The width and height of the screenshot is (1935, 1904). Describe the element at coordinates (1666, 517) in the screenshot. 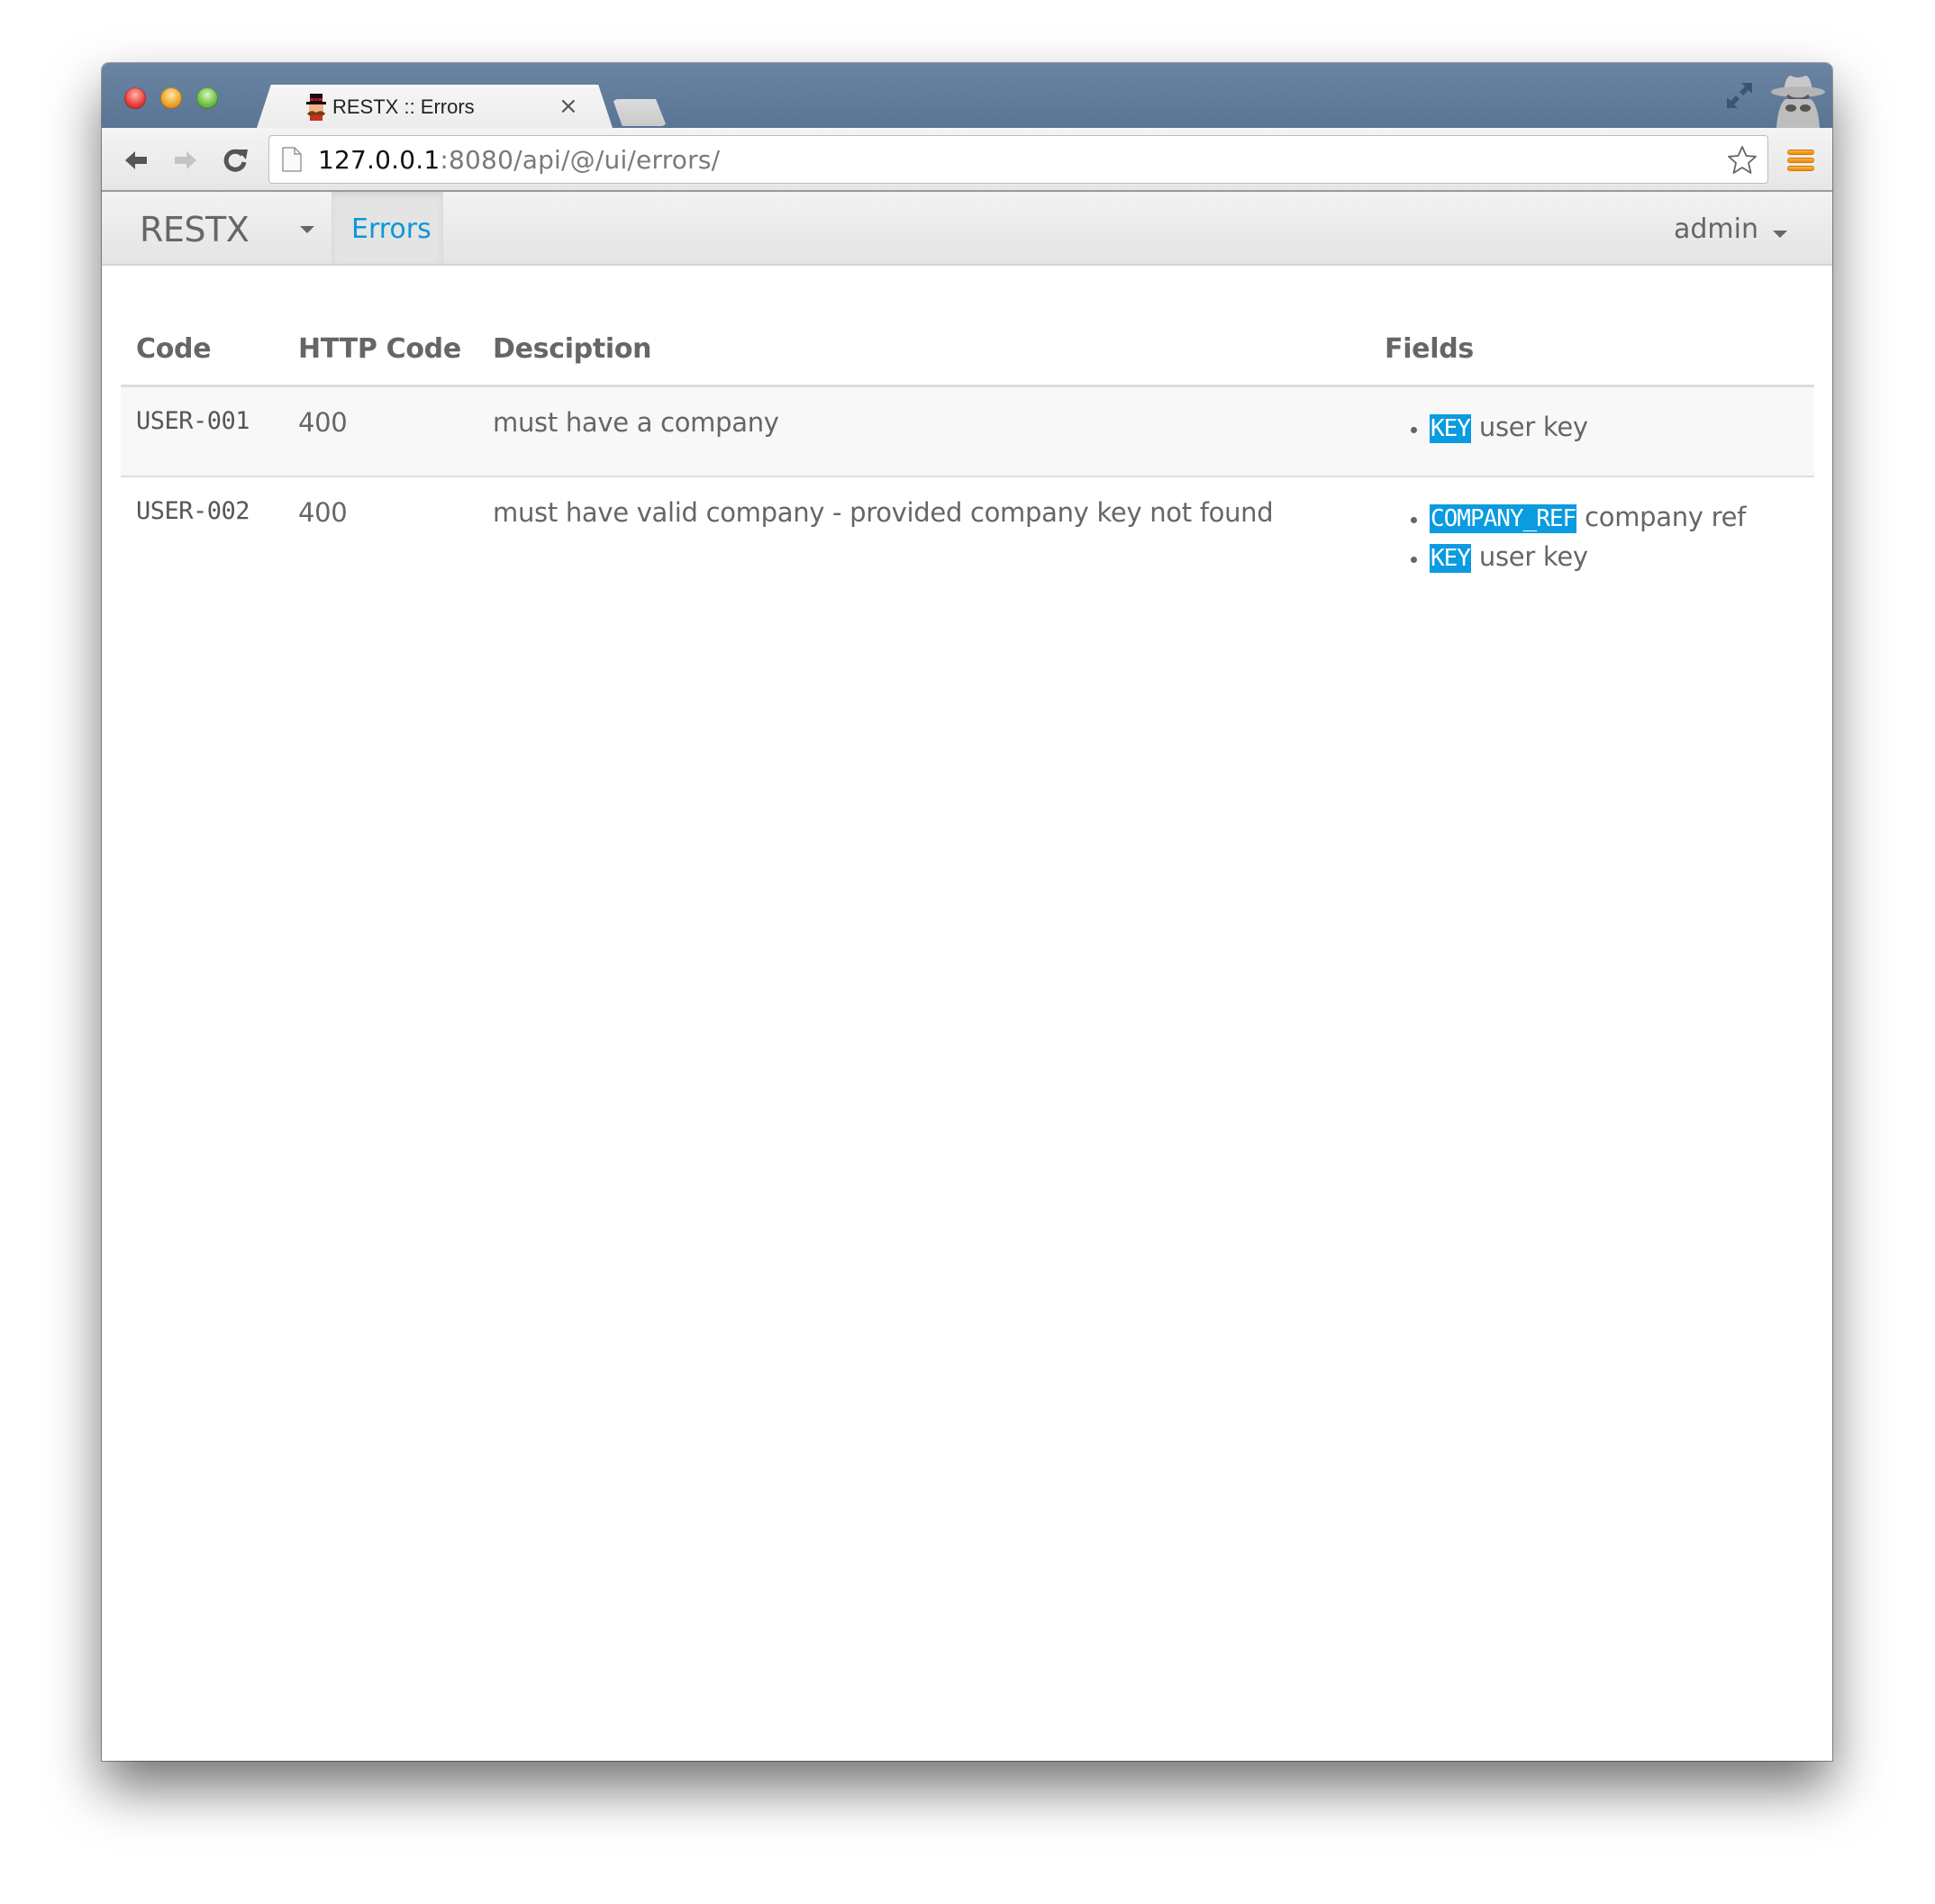

I see `field-description: company ref` at that location.